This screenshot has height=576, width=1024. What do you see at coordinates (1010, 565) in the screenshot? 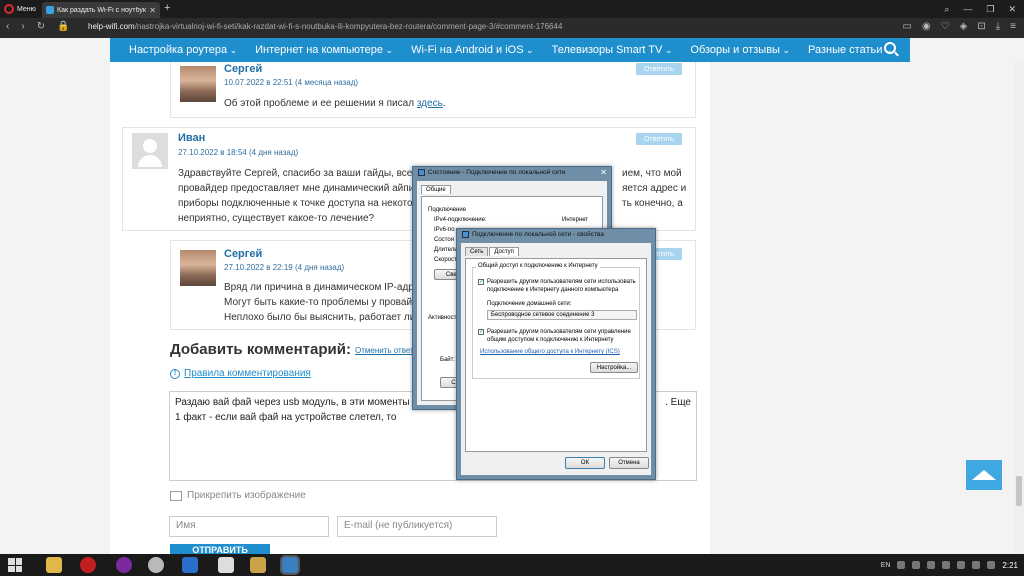
I see `clock: 2:21` at bounding box center [1010, 565].